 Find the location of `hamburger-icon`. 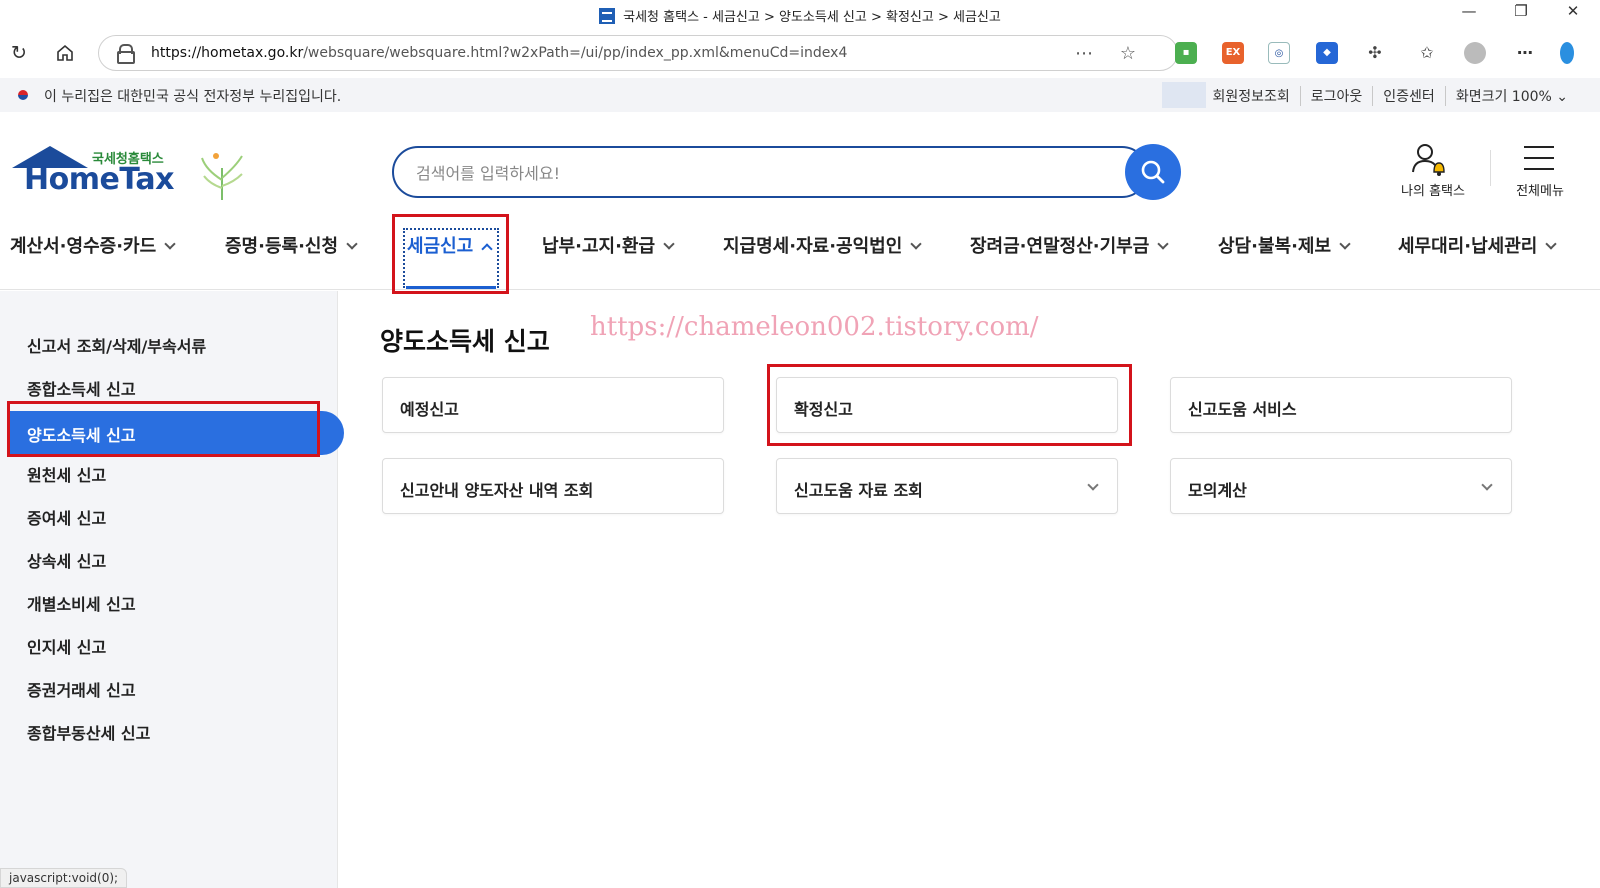

hamburger-icon is located at coordinates (1539, 158).